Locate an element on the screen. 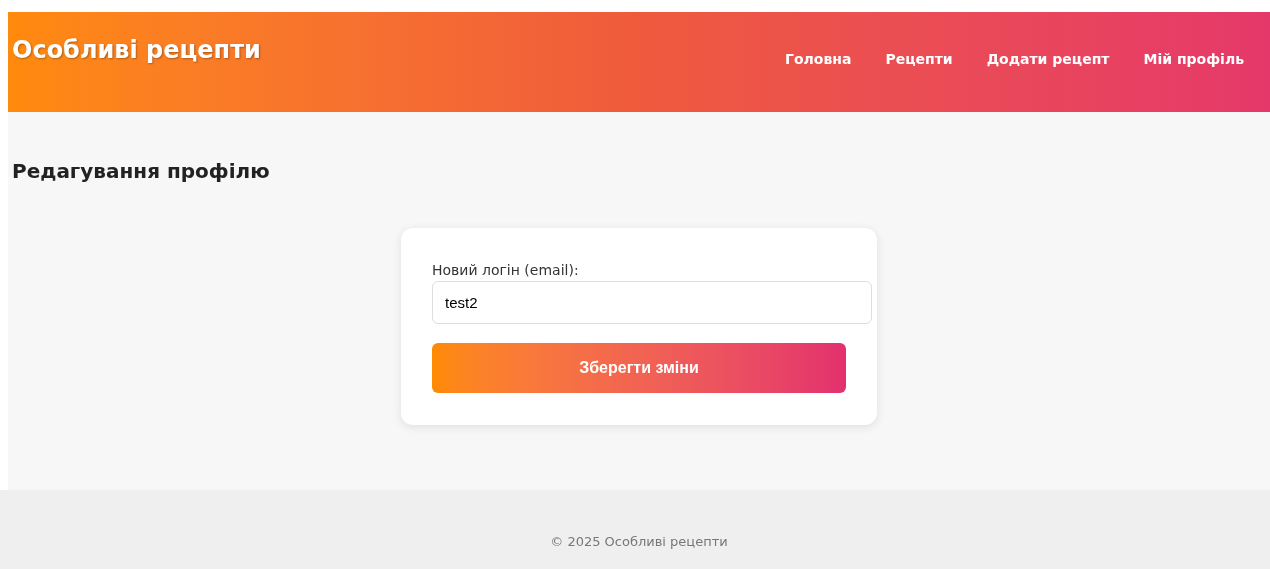 This screenshot has width=1270, height=569. save-button: Зберегти зміни is located at coordinates (639, 368).